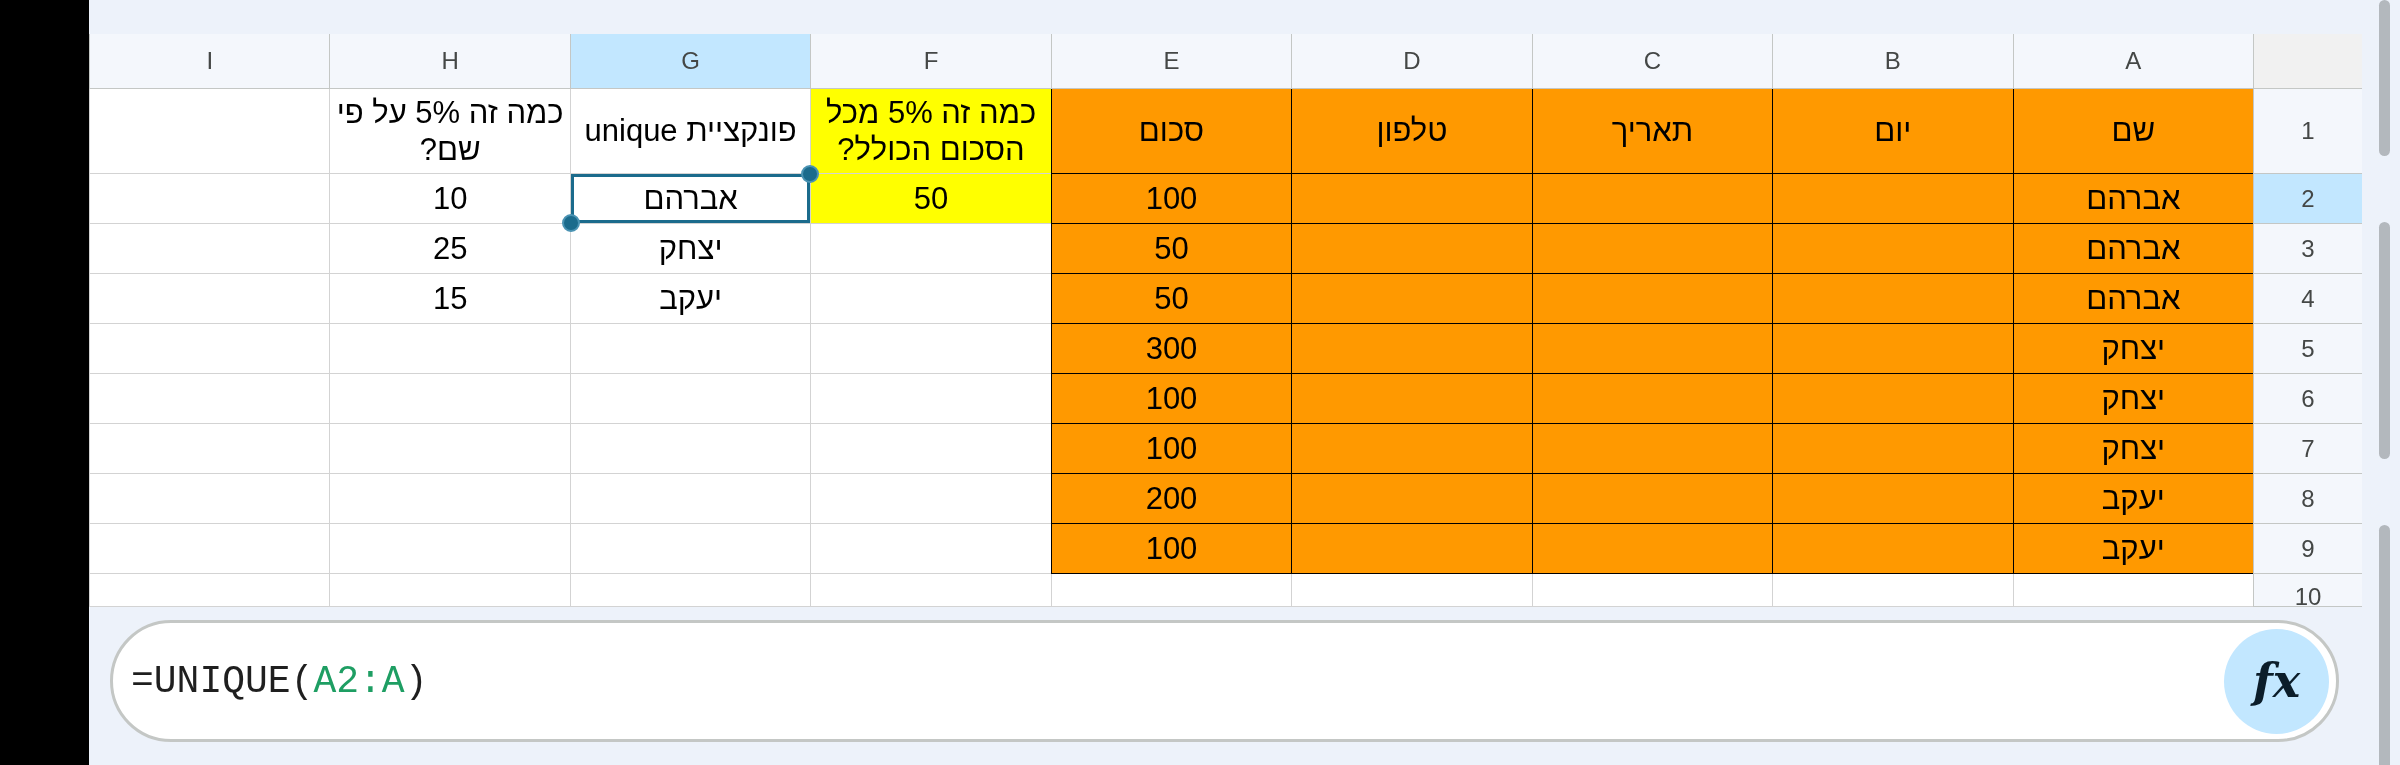 The width and height of the screenshot is (2400, 765). What do you see at coordinates (449, 249) in the screenshot?
I see `table-cell: 25` at bounding box center [449, 249].